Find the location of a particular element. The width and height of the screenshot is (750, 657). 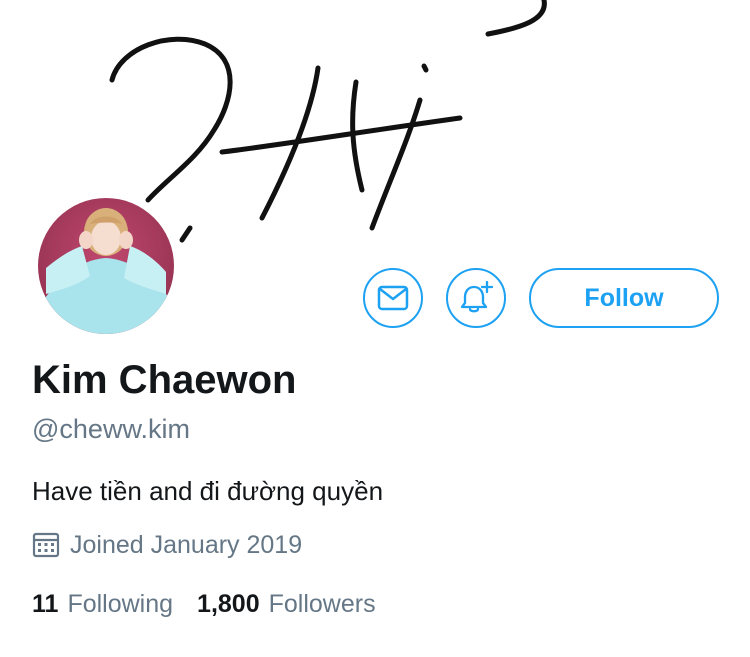

joined-text: Joined January 2019 is located at coordinates (186, 544).